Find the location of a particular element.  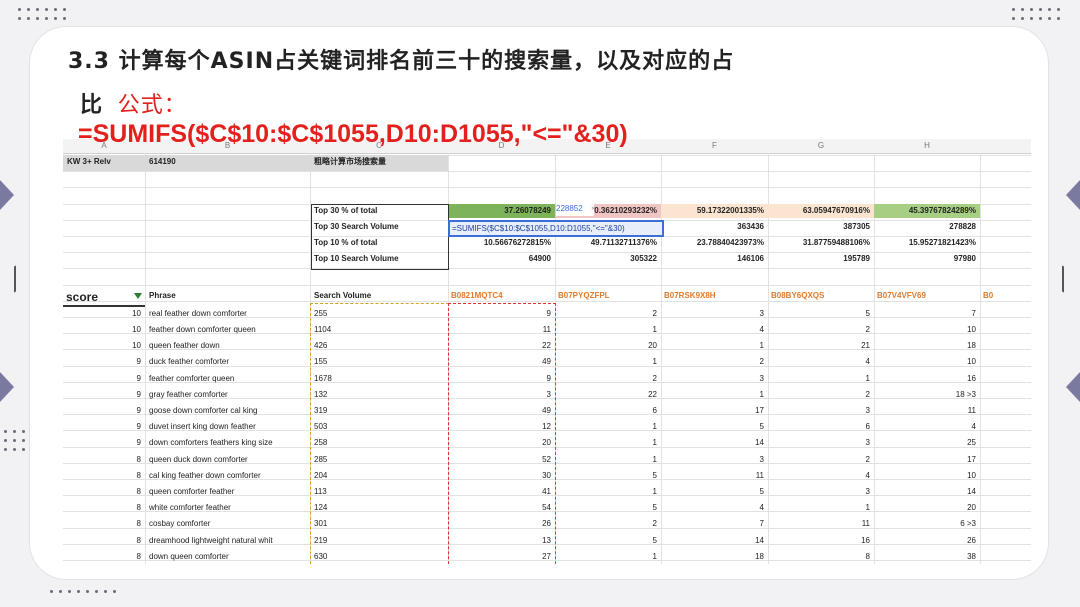

summary-value: 10.56676272815% is located at coordinates (501, 243).